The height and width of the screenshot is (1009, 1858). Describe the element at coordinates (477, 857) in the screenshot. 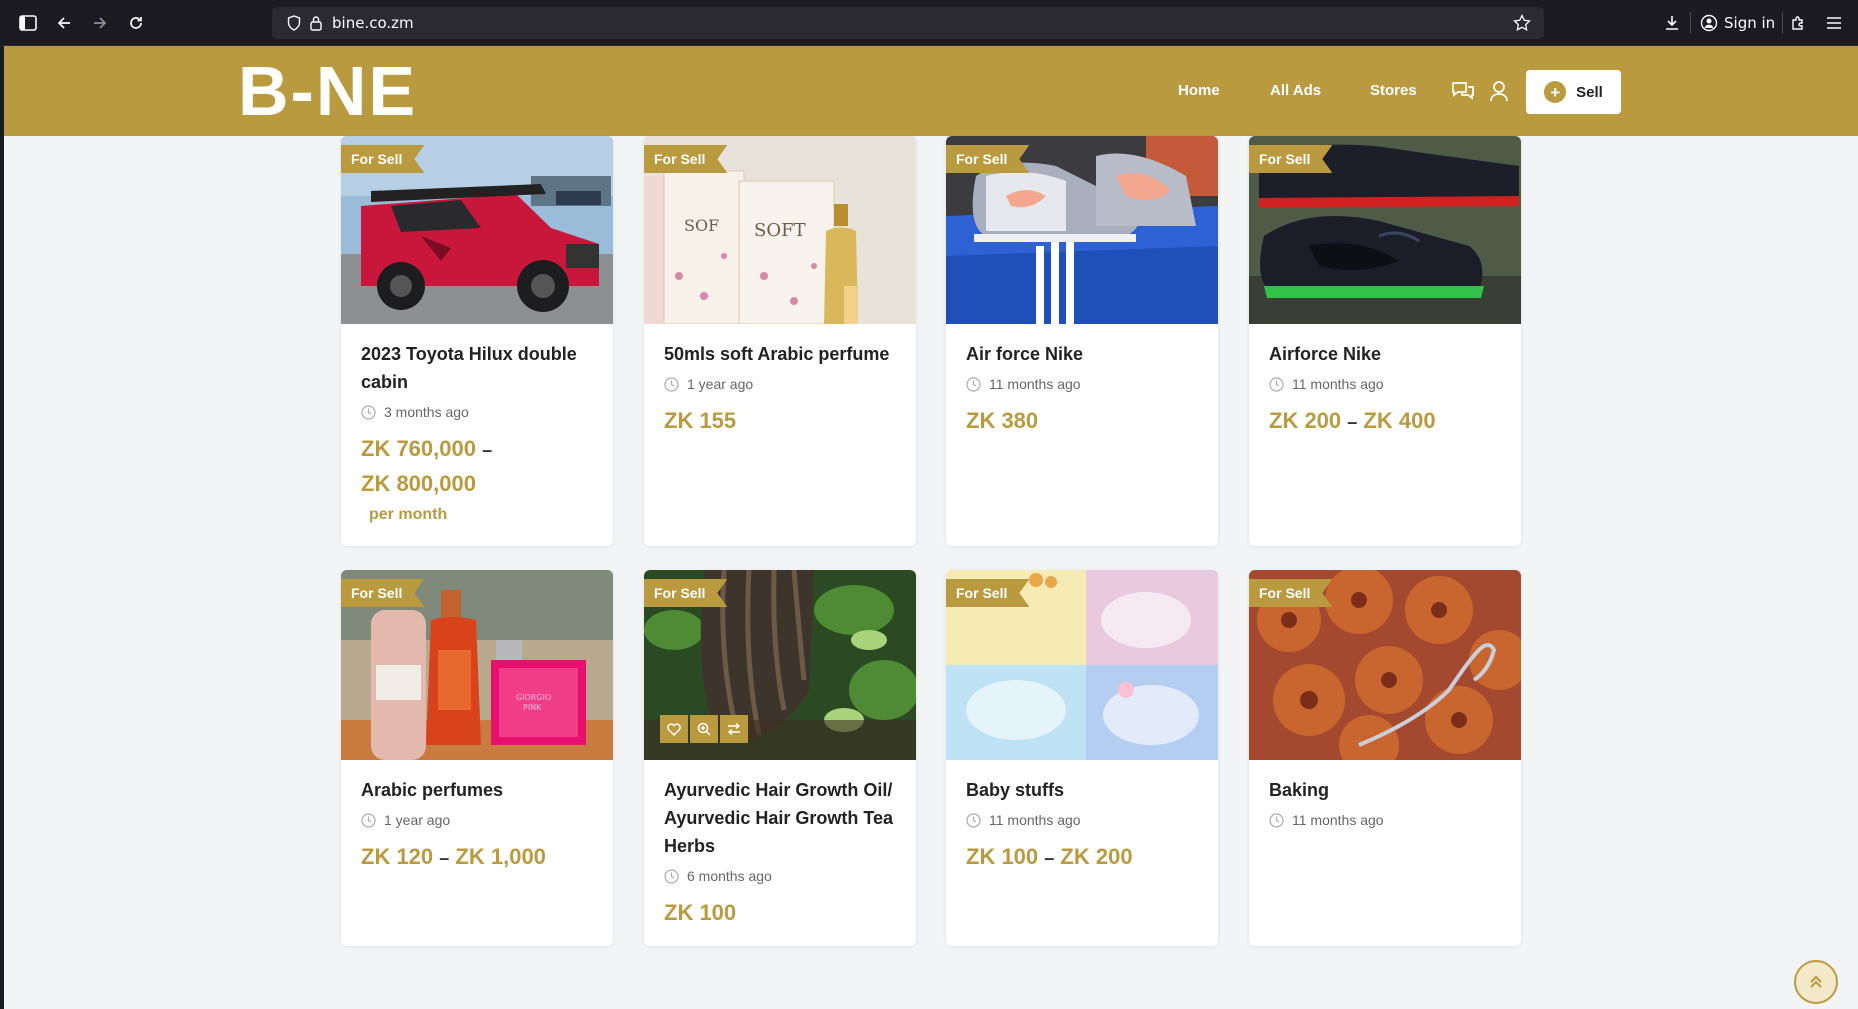

I see `listing-price: ZK 120 – ZK 1,000` at that location.